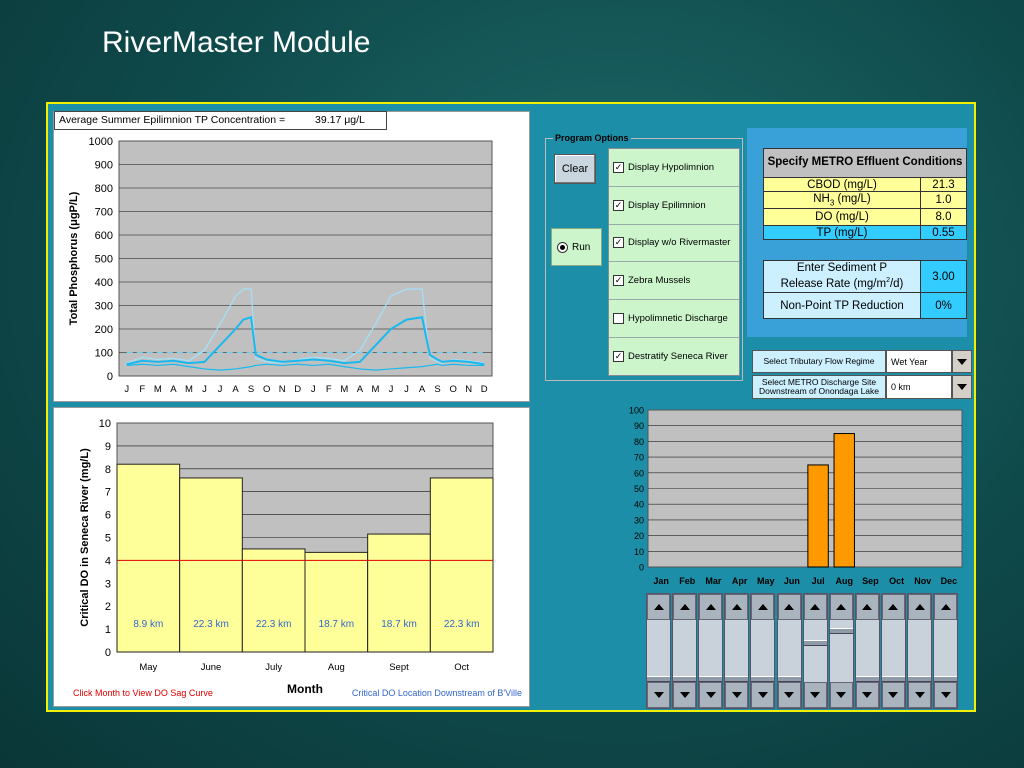 The height and width of the screenshot is (768, 1024). Describe the element at coordinates (919, 387) in the screenshot. I see `discharge-site-select: 0 km` at that location.